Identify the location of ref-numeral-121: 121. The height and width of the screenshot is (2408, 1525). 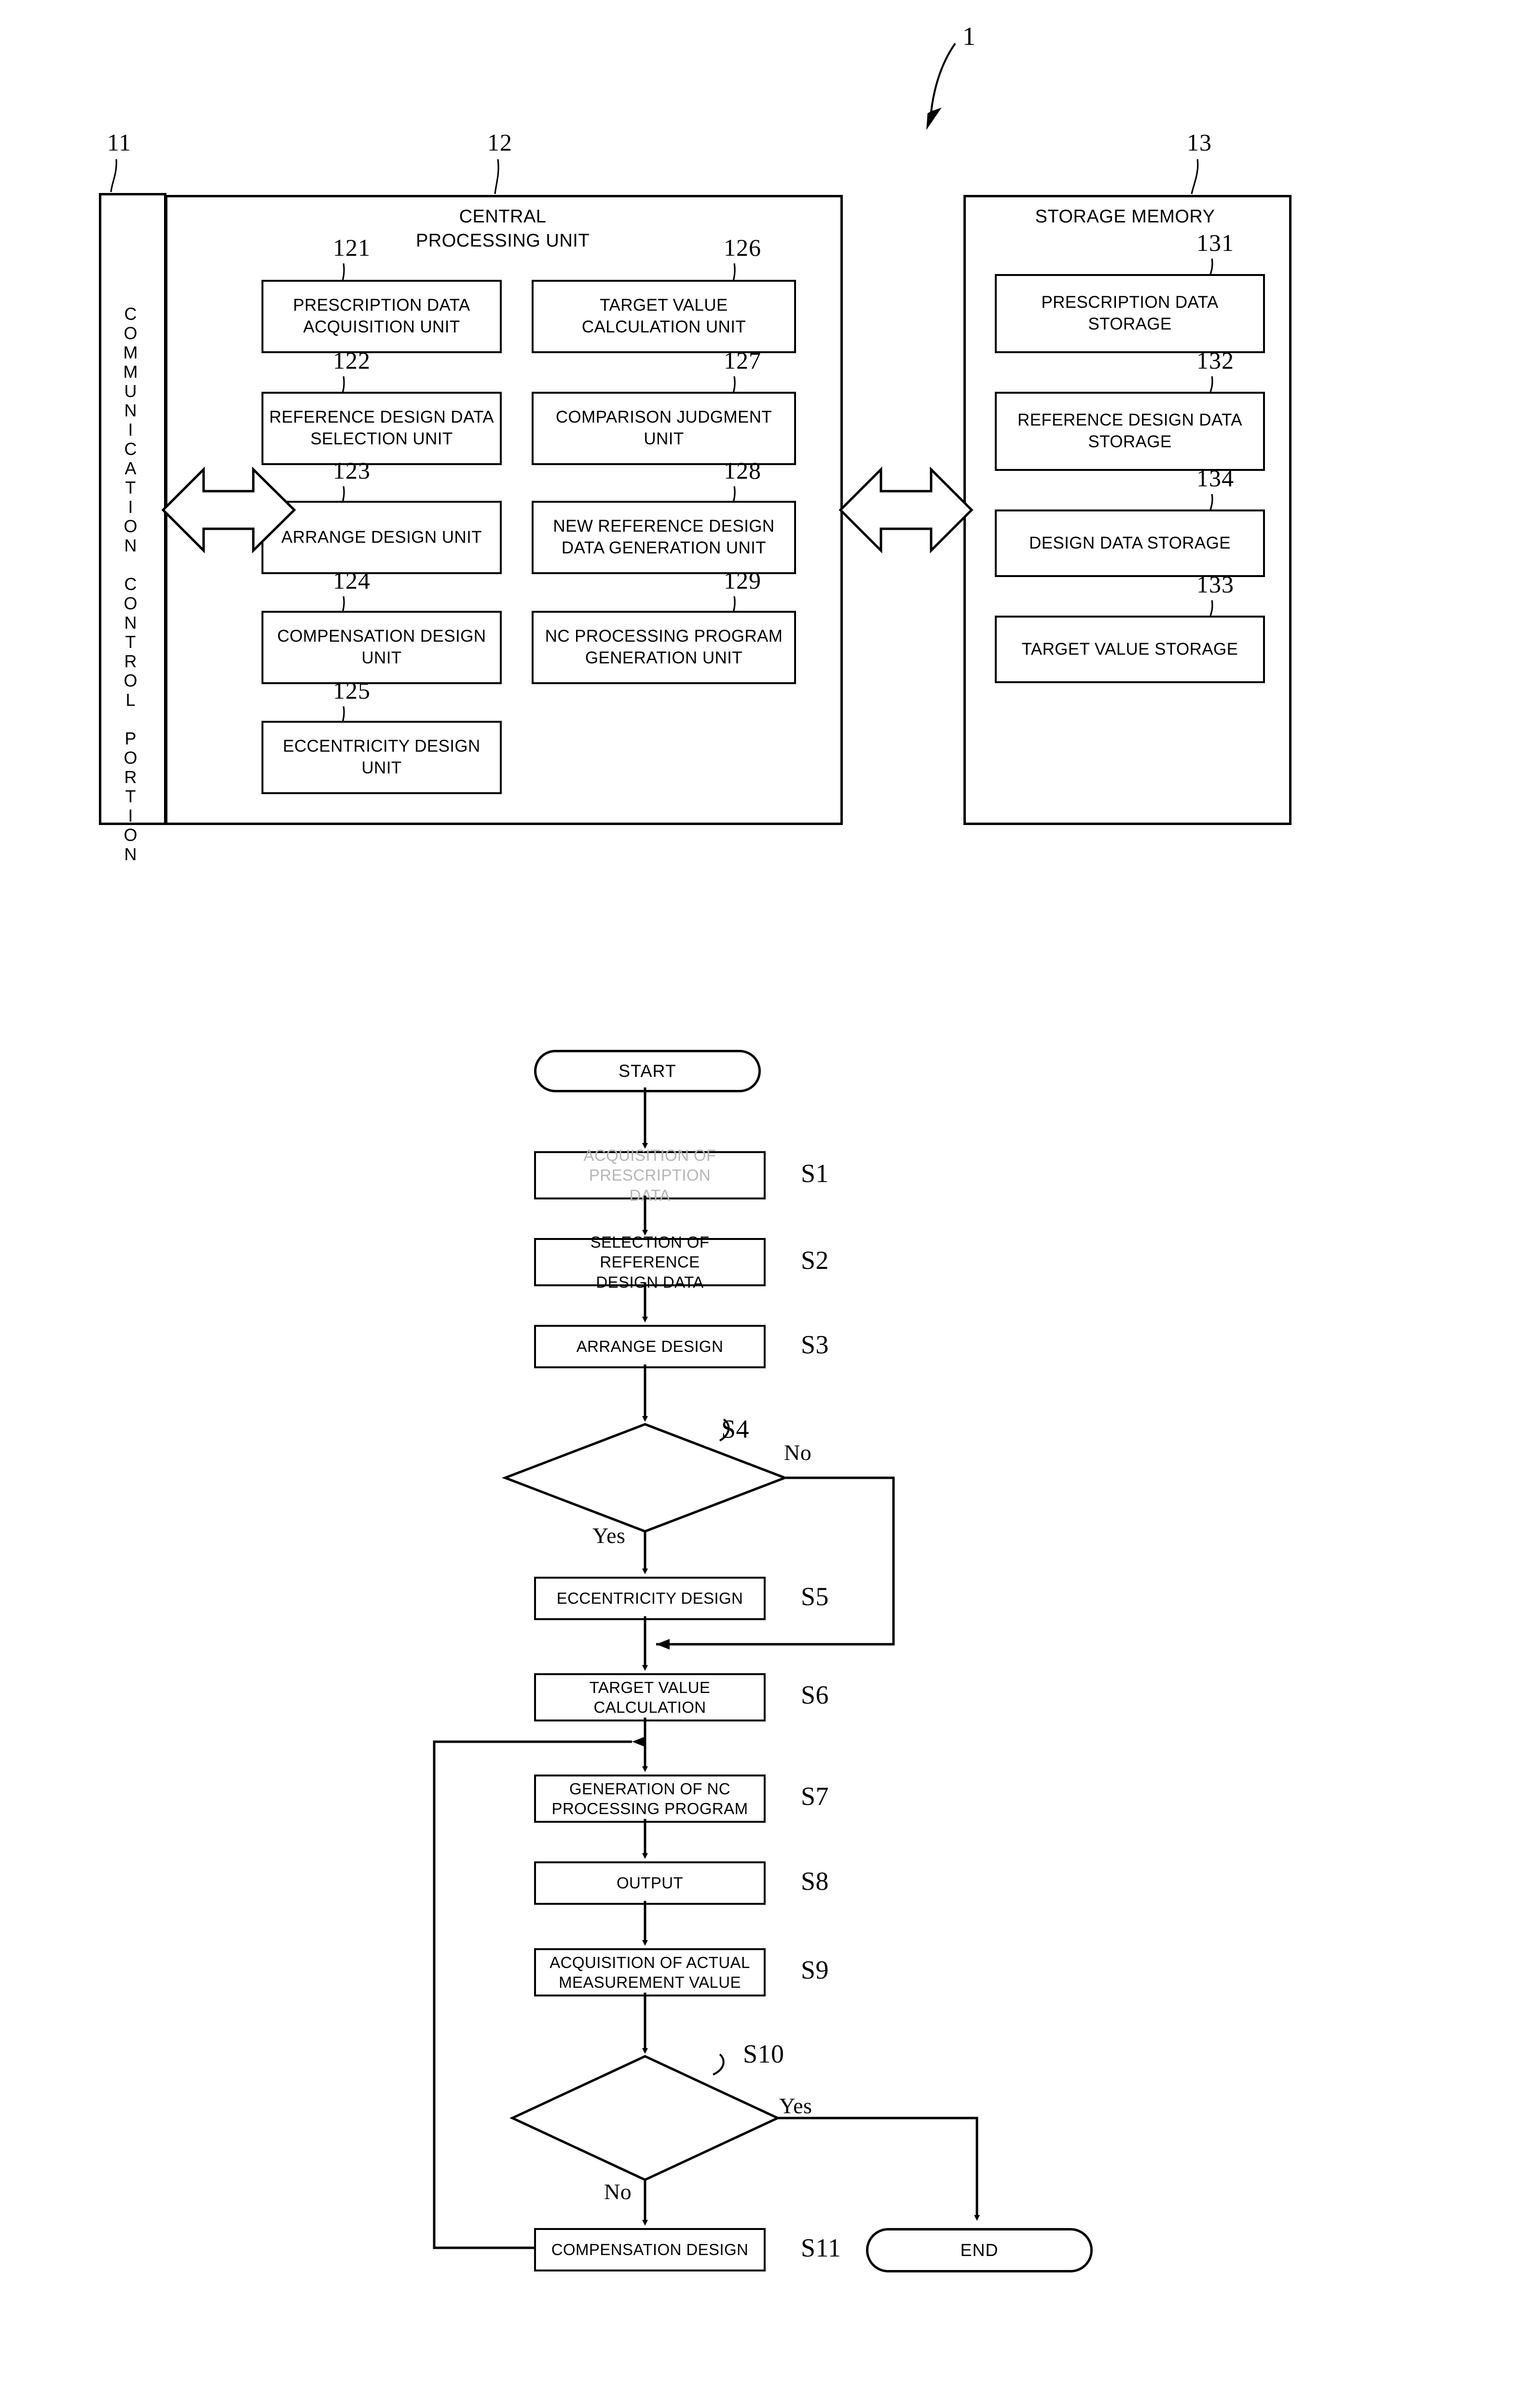
(352, 247).